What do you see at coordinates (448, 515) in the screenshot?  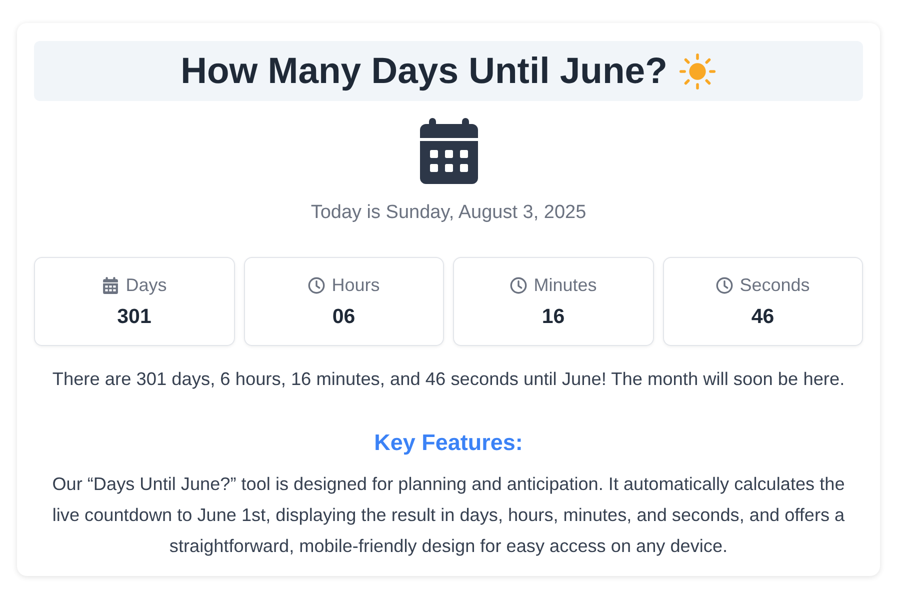 I see `features-description: Our “Days Until June?” tool is designed for planning and anticipation. It automatically calculates the live countdown to June 1st, displaying the result in days, hours, minutes, and seconds, and offers a straightforward, mobile-friendly design for easy access on any device.` at bounding box center [448, 515].